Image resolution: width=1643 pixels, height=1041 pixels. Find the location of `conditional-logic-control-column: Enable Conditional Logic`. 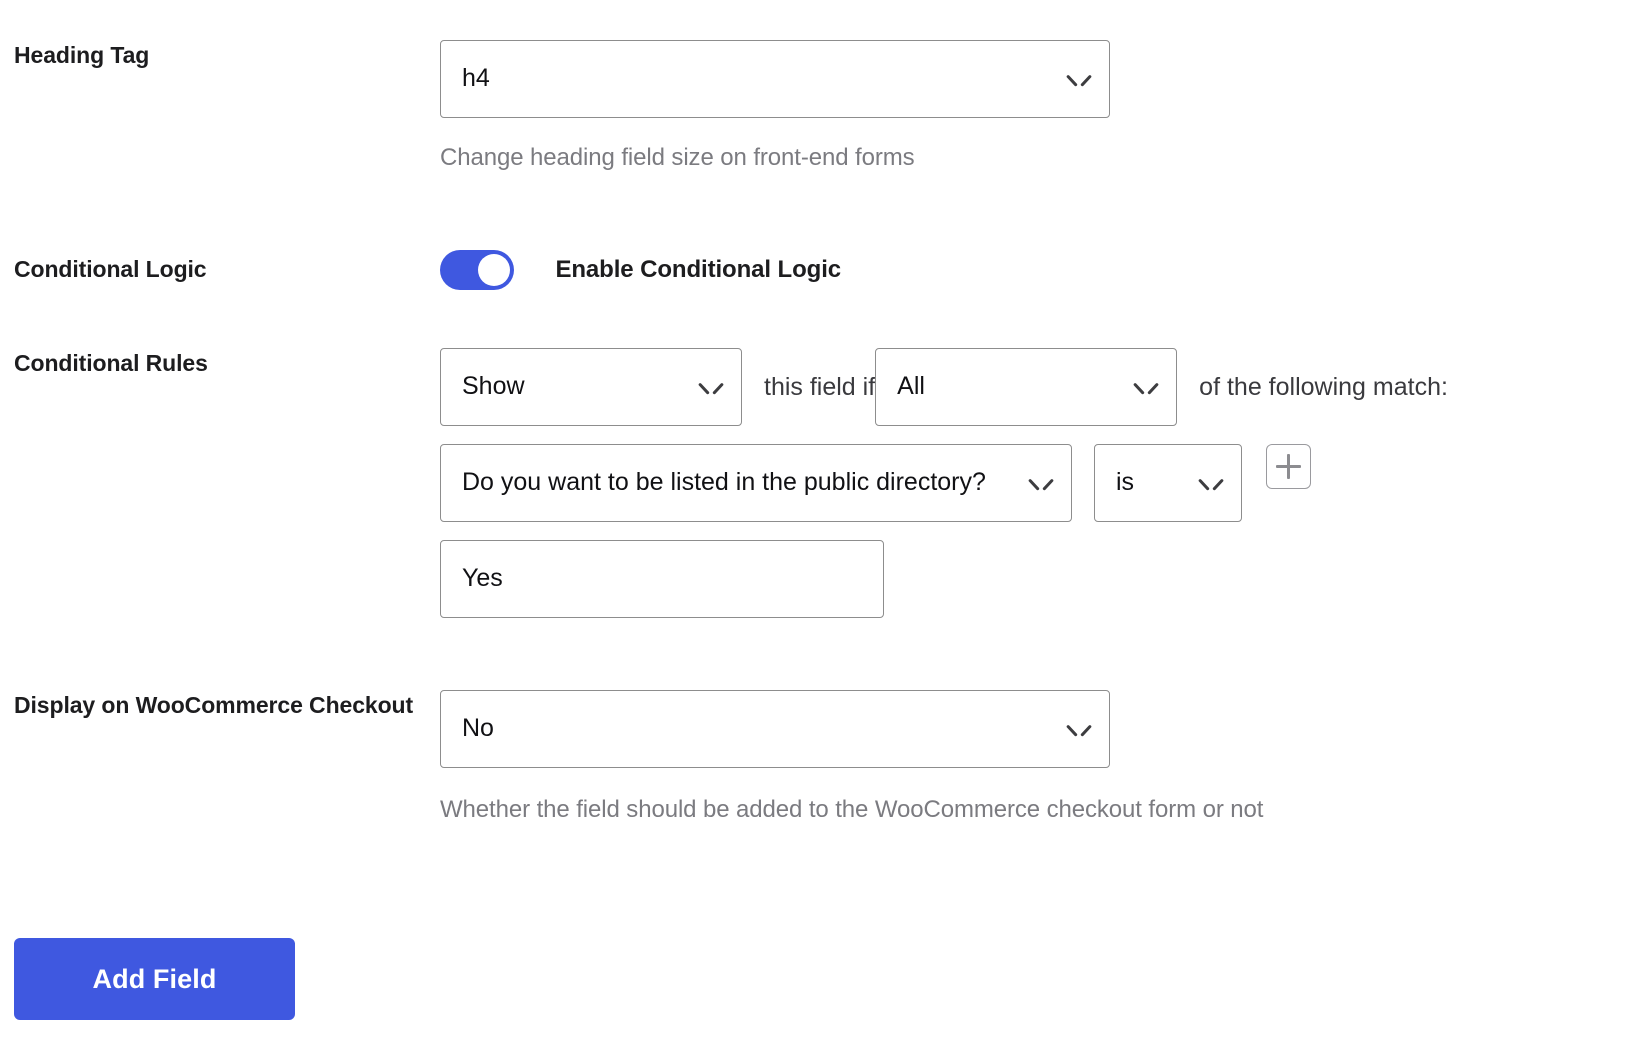

conditional-logic-control-column: Enable Conditional Logic is located at coordinates (1041, 270).